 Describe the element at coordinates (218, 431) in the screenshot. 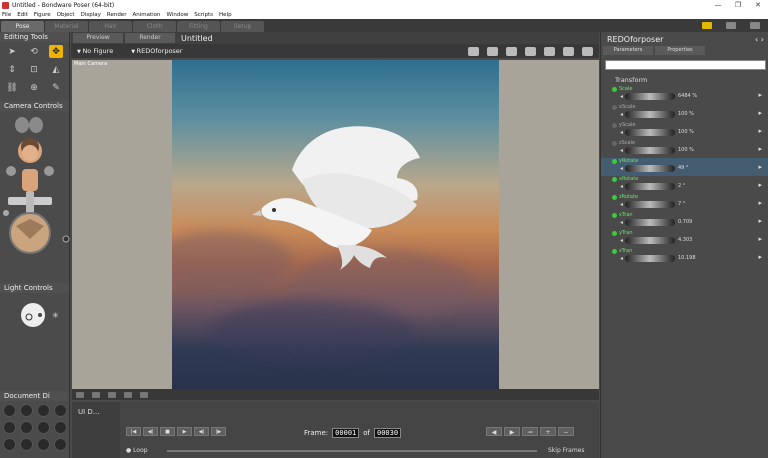

I see `last-frame-button: |▶` at that location.